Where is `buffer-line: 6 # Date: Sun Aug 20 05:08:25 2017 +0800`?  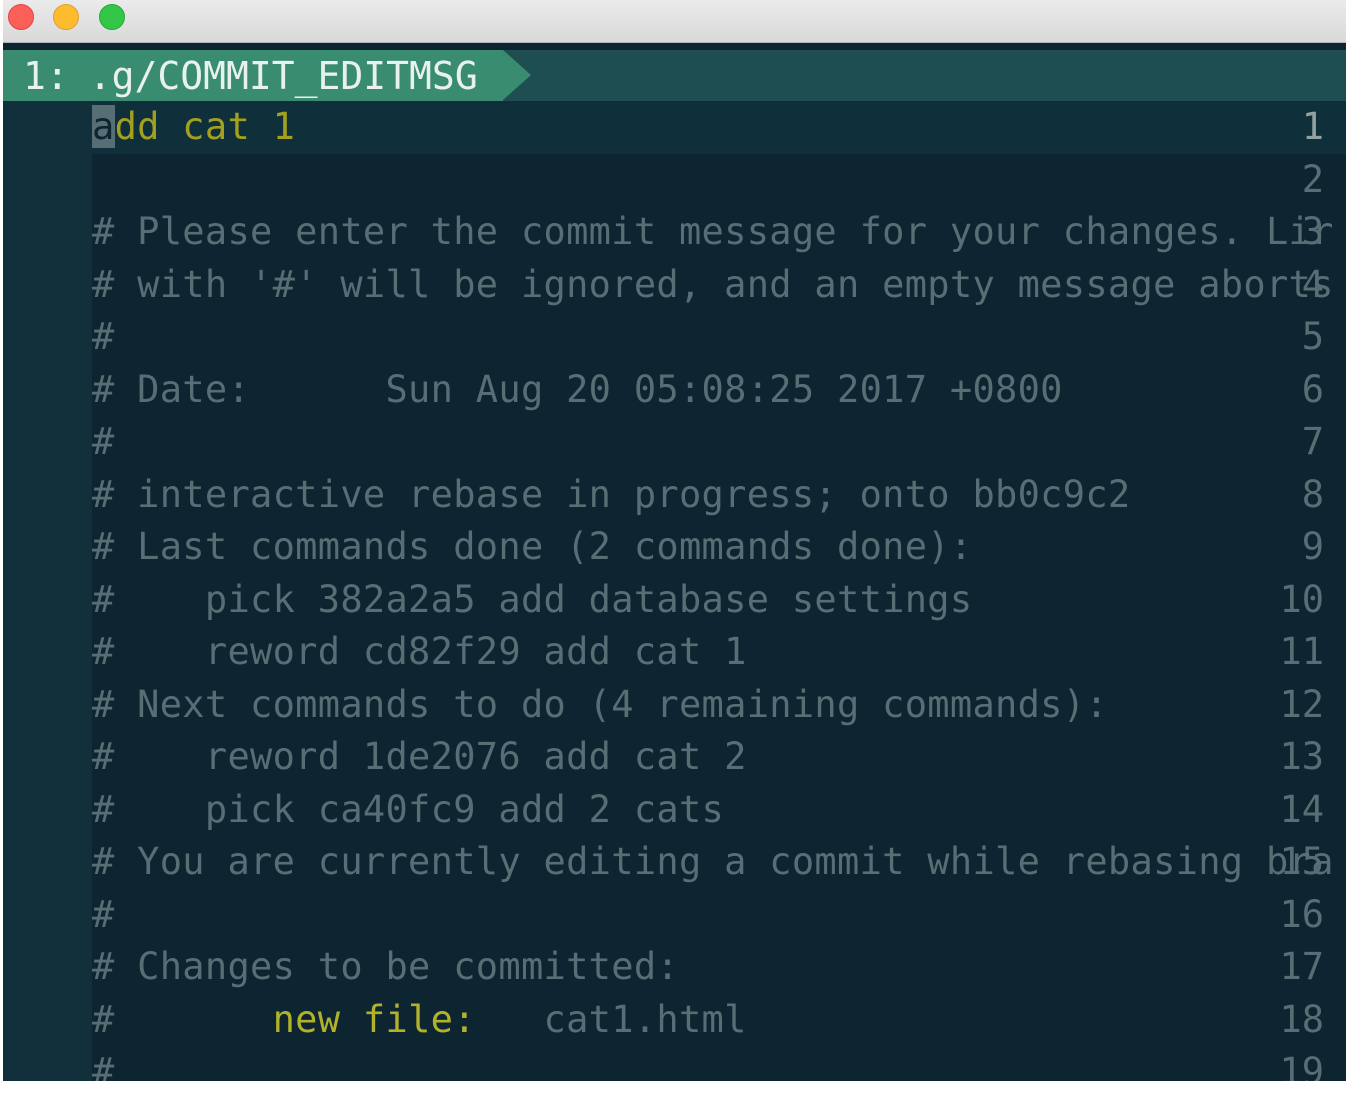
buffer-line: 6 # Date: Sun Aug 20 05:08:25 2017 +0800 is located at coordinates (674, 389).